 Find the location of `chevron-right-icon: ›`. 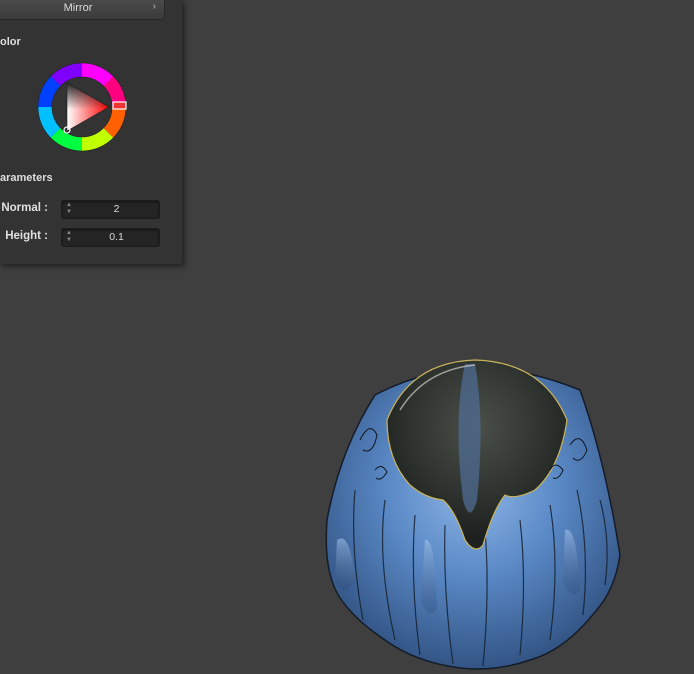

chevron-right-icon: › is located at coordinates (154, 6).